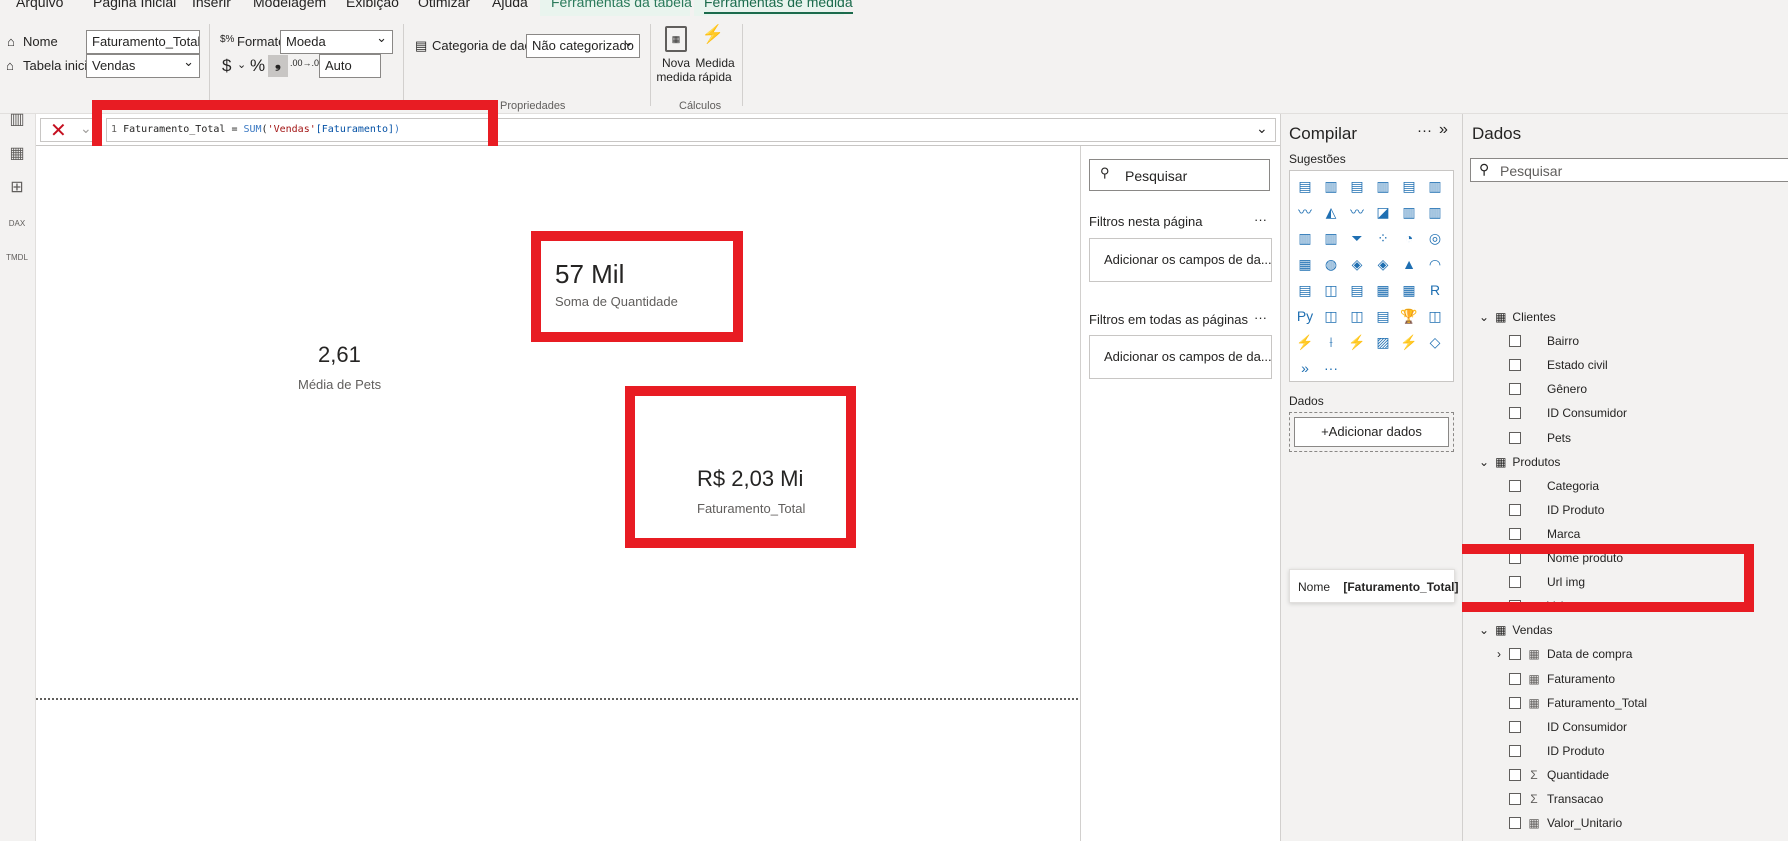 The width and height of the screenshot is (1788, 841). I want to click on dax-query-icon: DAX, so click(17, 223).